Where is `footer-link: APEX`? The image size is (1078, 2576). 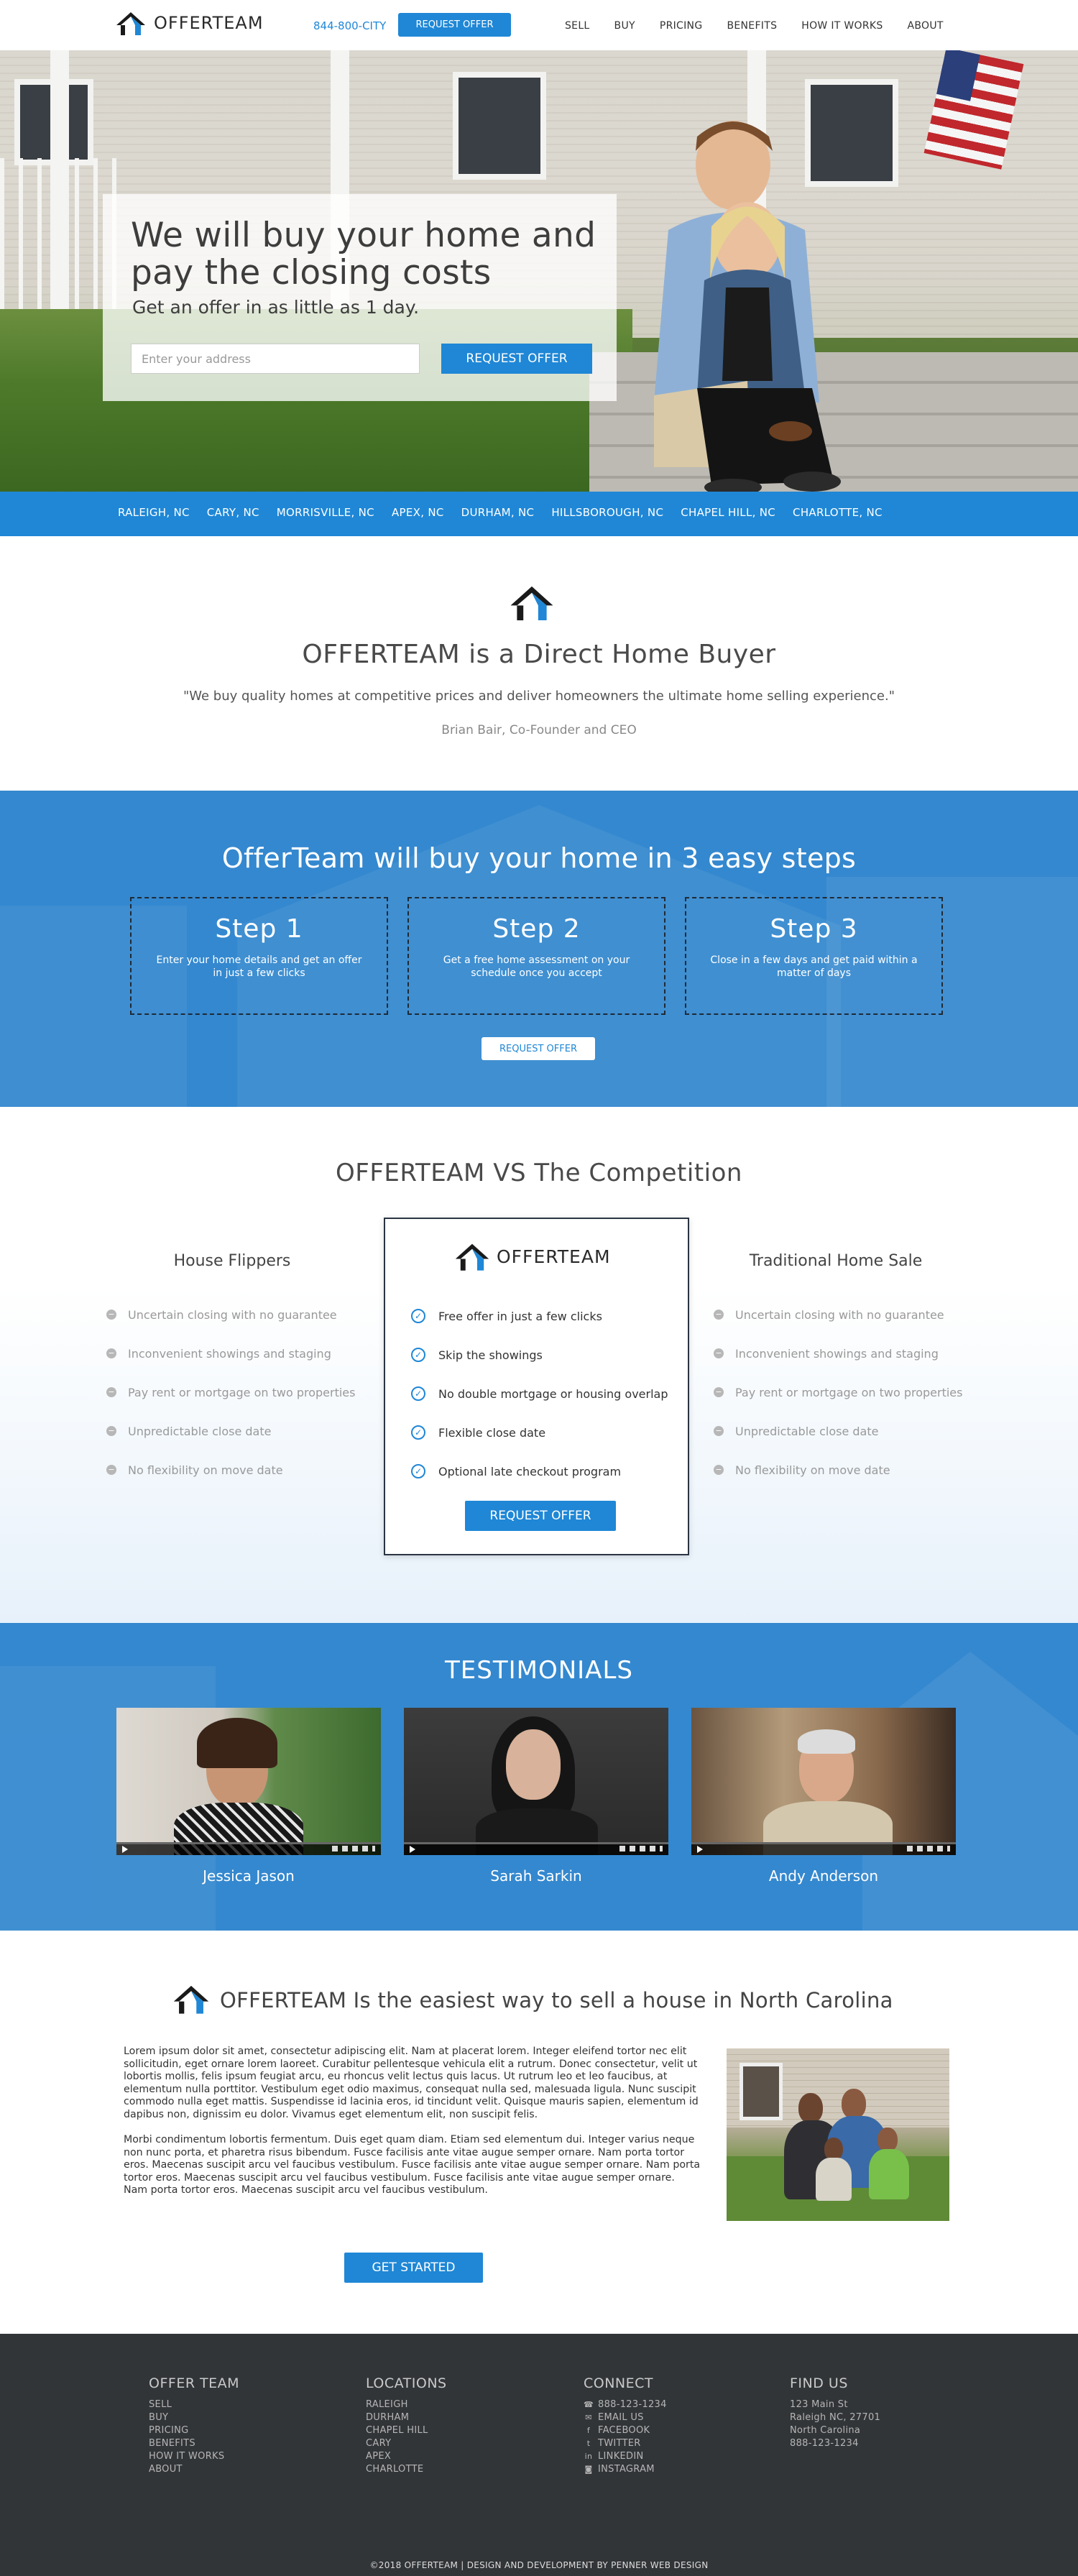
footer-link: APEX is located at coordinates (407, 2456).